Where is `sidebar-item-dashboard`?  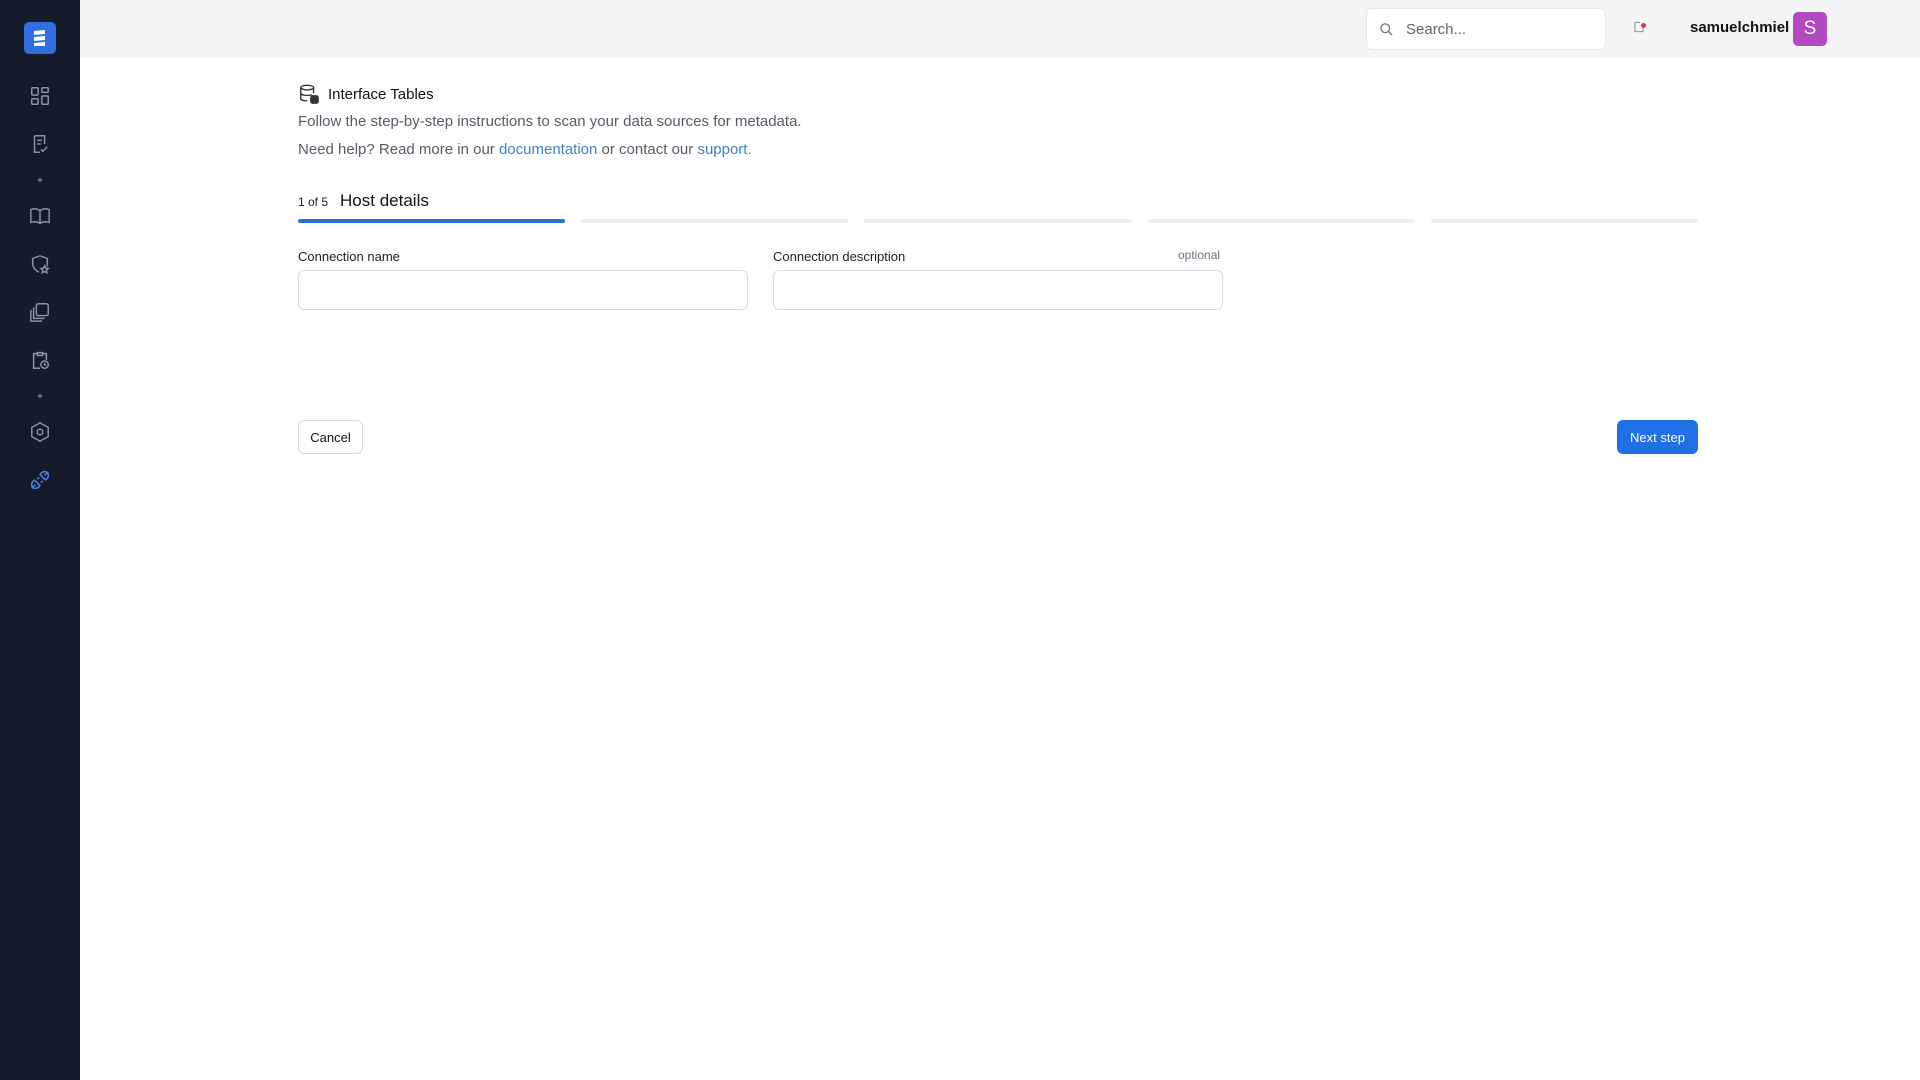 sidebar-item-dashboard is located at coordinates (40, 96).